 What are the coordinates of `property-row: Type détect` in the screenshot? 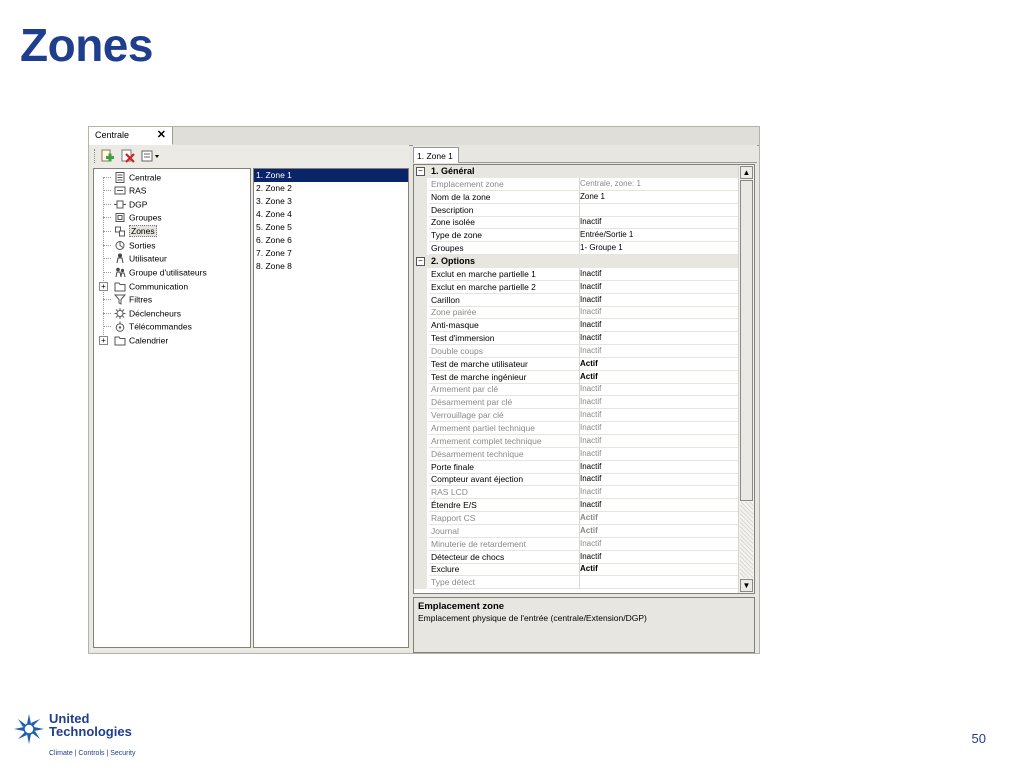 It's located at (578, 583).